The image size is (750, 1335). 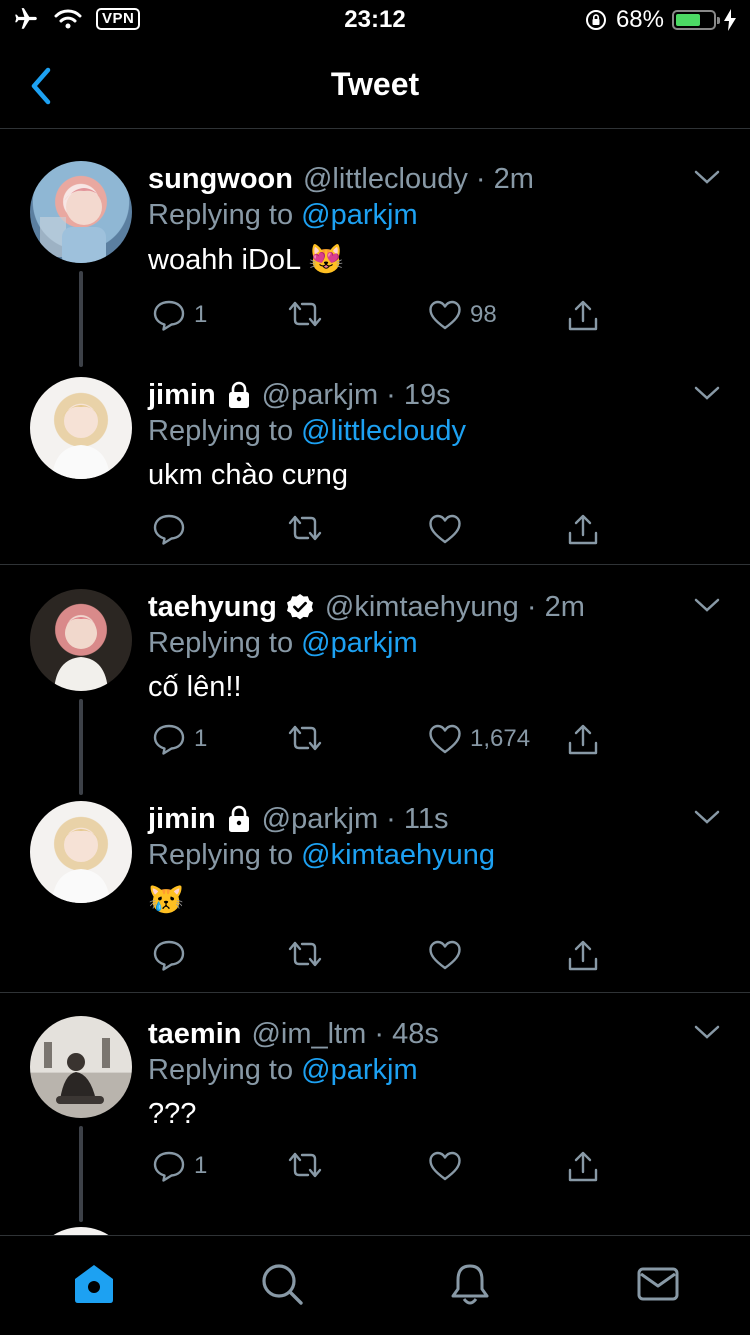 What do you see at coordinates (248, 475) in the screenshot?
I see `tweet-text: ukm chào cưng` at bounding box center [248, 475].